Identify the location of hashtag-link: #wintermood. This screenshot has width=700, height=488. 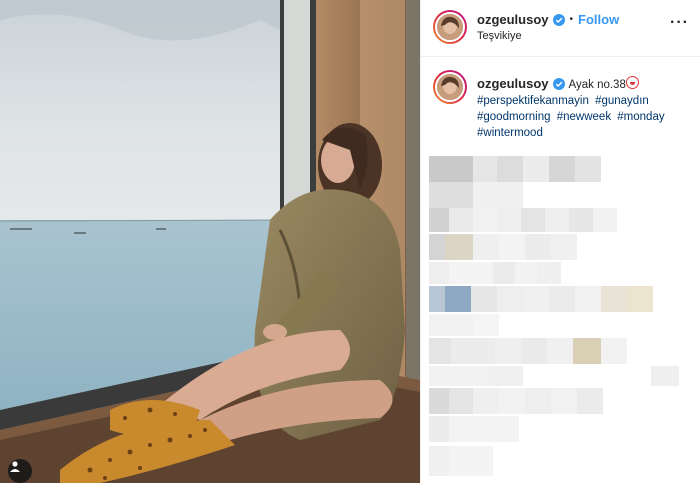
(510, 133).